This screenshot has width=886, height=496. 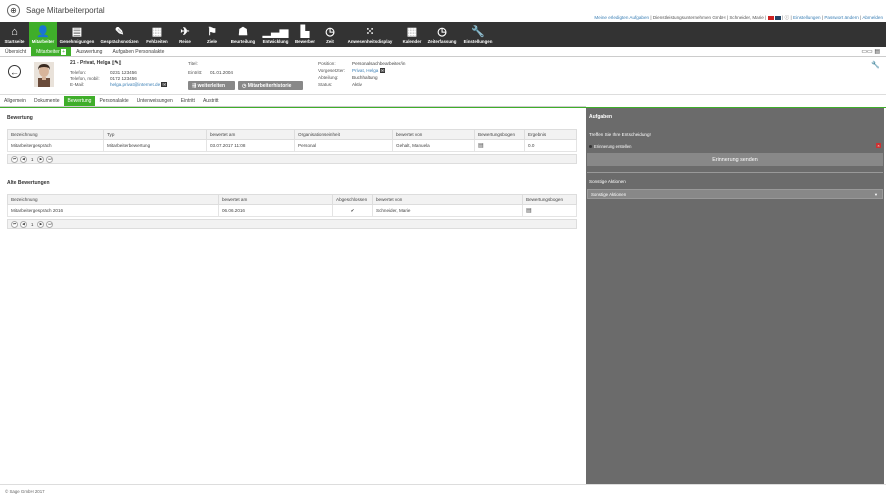 What do you see at coordinates (270, 85) in the screenshot?
I see `history-button: ◷ Mitarbeiterhistorie` at bounding box center [270, 85].